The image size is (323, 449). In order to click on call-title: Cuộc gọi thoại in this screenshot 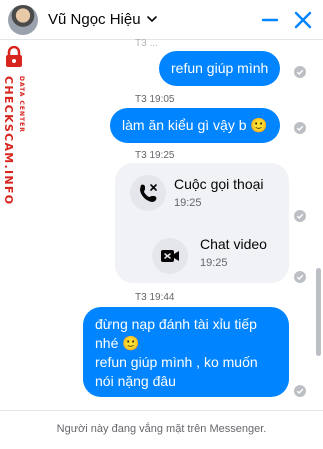, I will do `click(219, 184)`.